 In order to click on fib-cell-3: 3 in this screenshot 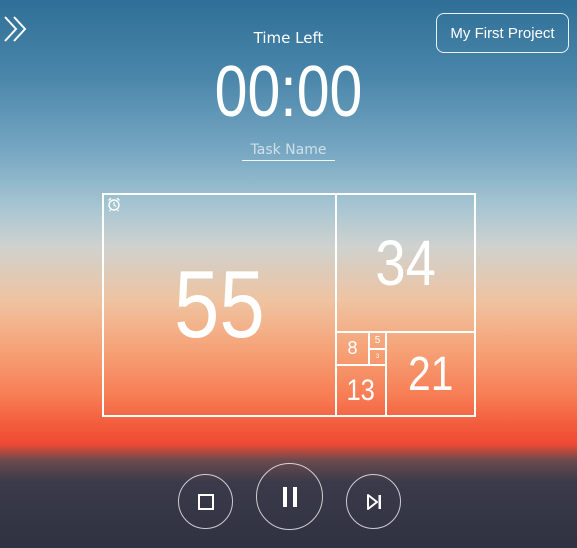, I will do `click(377, 357)`.